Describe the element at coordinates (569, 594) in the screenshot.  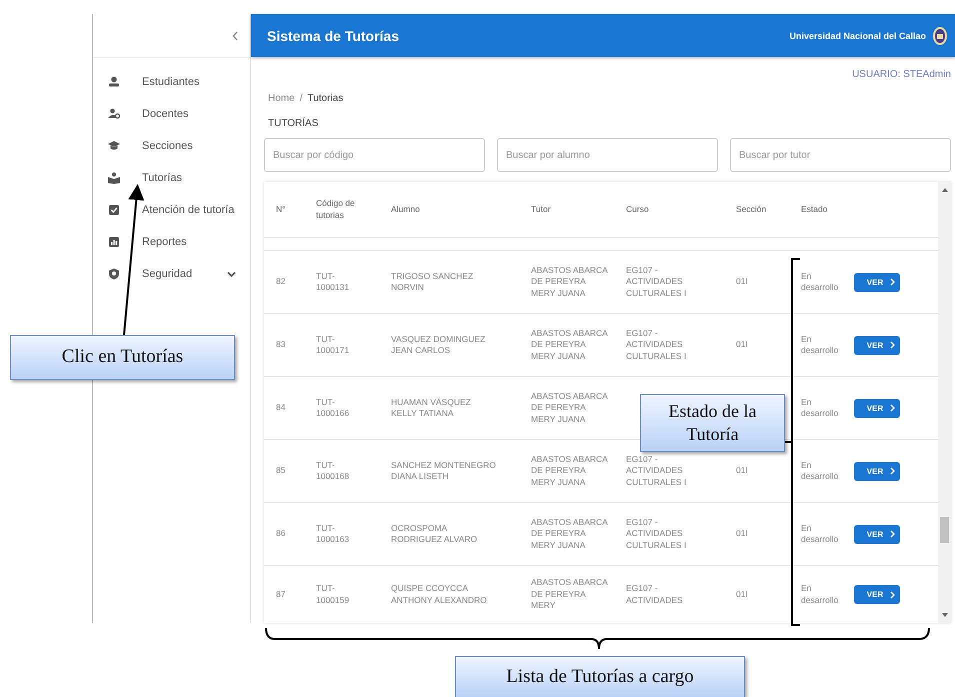
I see `table-cell-text: ABASTOS ABARCA DE PEREYRA MERY` at that location.